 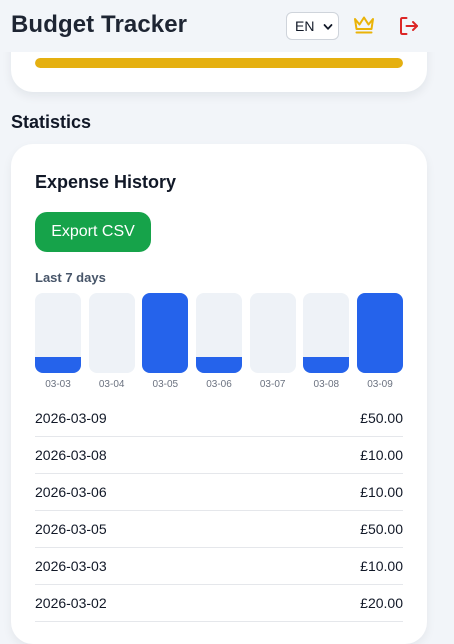 What do you see at coordinates (219, 603) in the screenshot?
I see `history-row: 2026-03-02 £20.00` at bounding box center [219, 603].